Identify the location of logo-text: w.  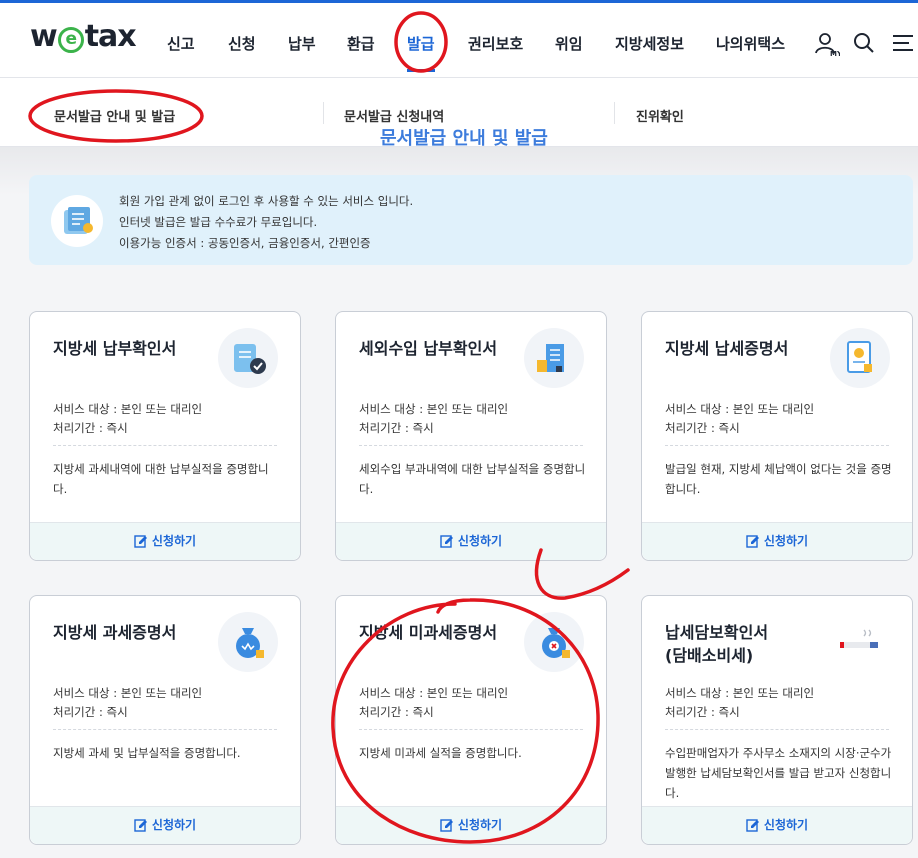
(44, 36).